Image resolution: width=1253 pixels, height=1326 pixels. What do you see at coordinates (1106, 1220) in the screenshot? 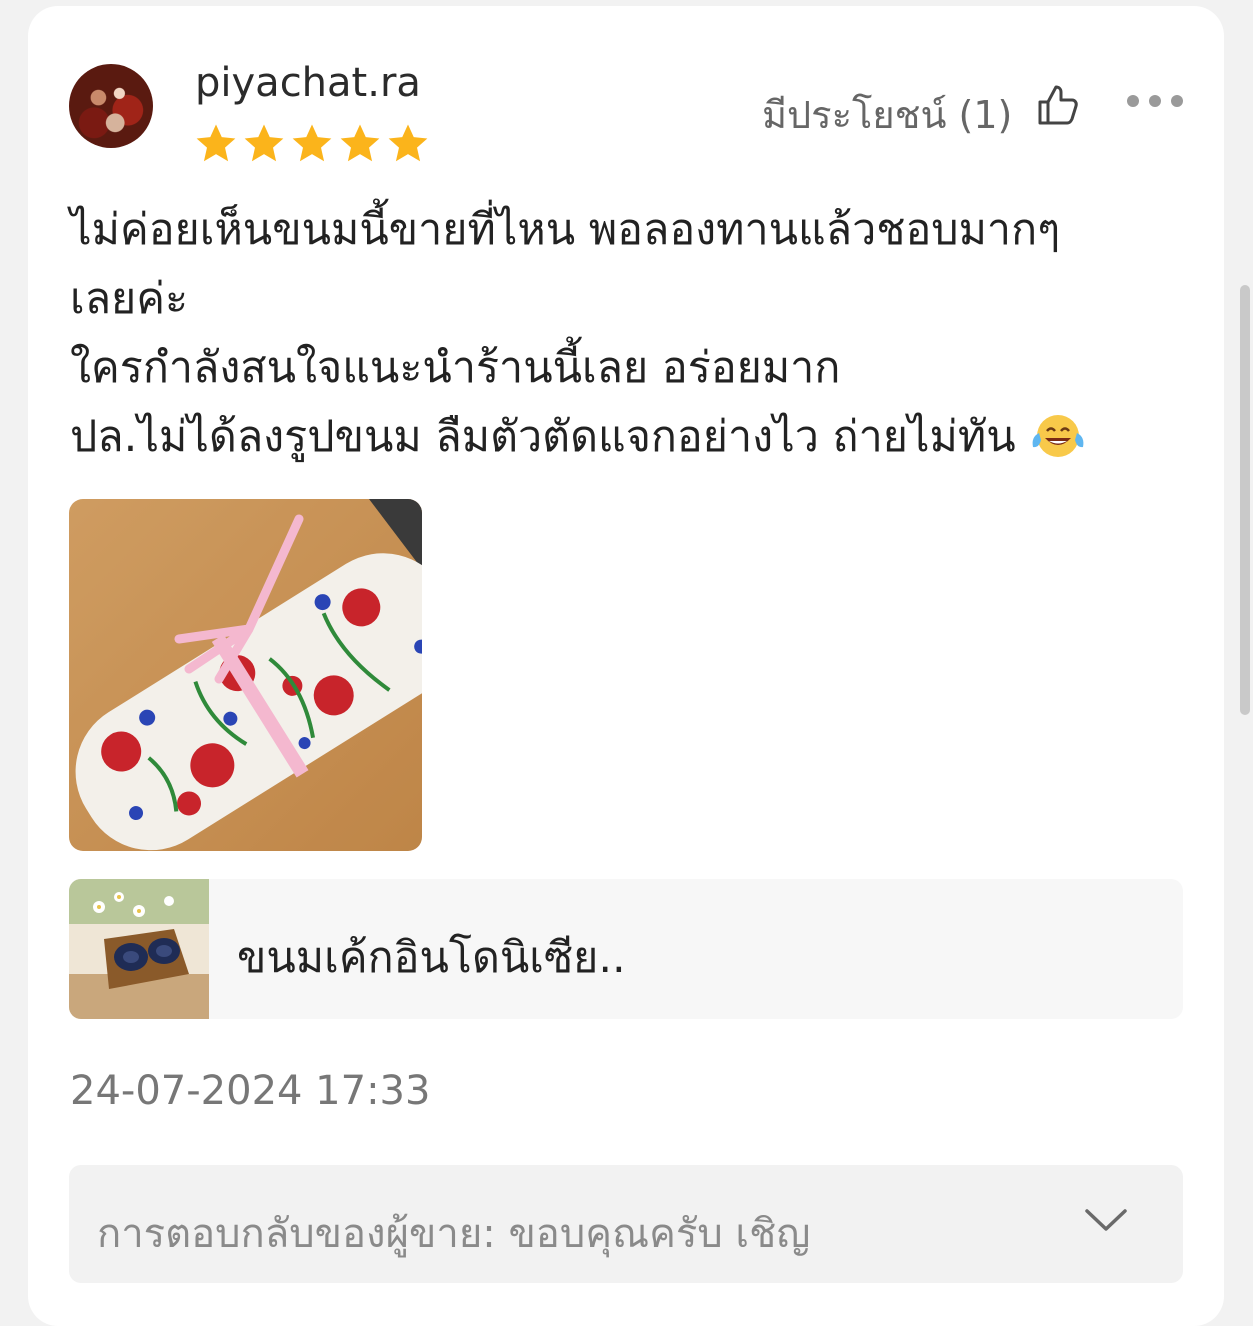
I see `chevron-down-icon` at bounding box center [1106, 1220].